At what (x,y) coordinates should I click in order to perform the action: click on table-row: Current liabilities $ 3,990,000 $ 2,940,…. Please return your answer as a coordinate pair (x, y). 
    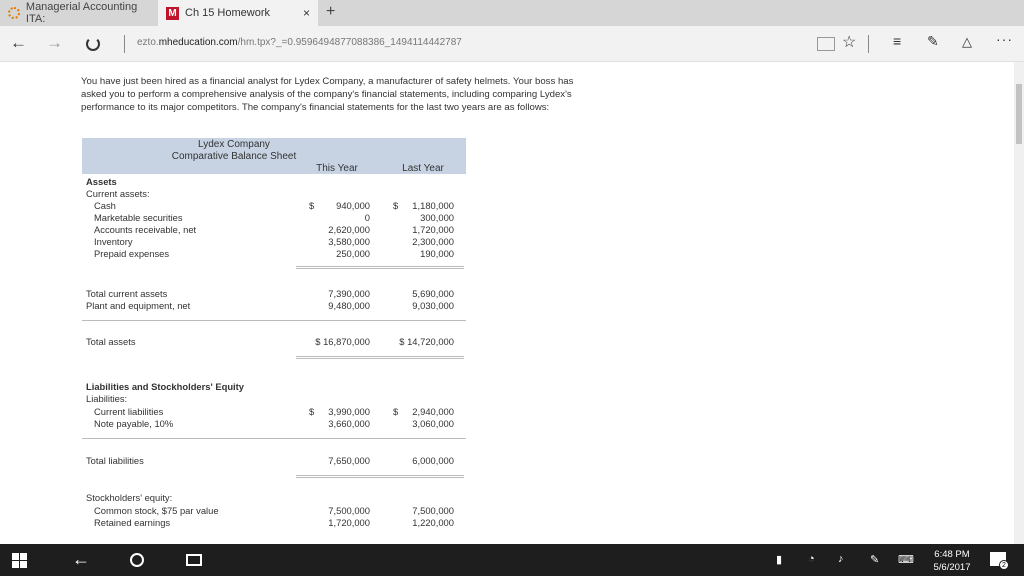
    Looking at the image, I should click on (274, 412).